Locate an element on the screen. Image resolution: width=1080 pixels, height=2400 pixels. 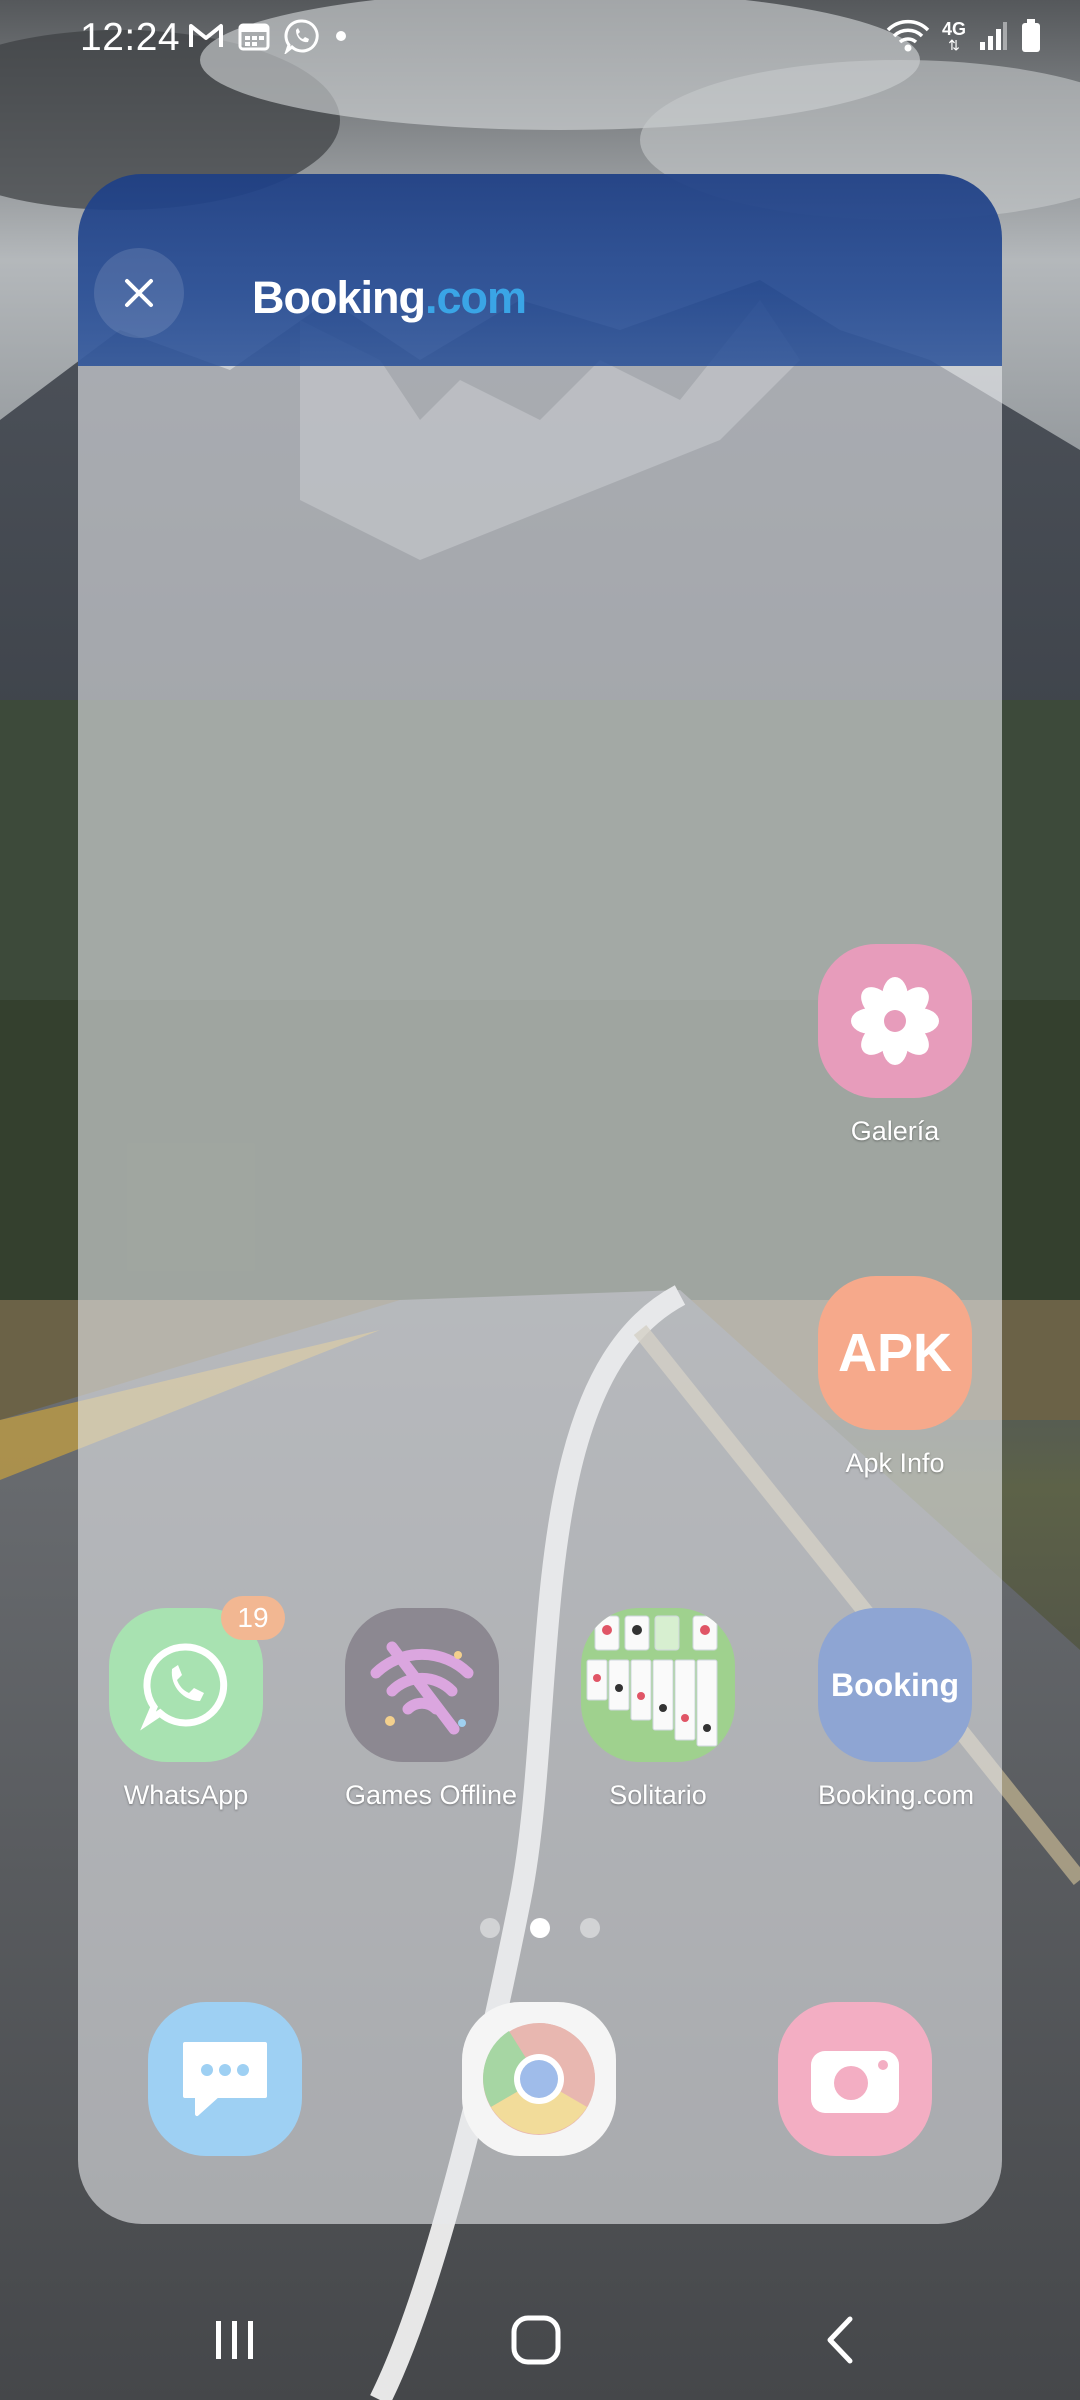
games-offline-icon is located at coordinates (422, 1685).